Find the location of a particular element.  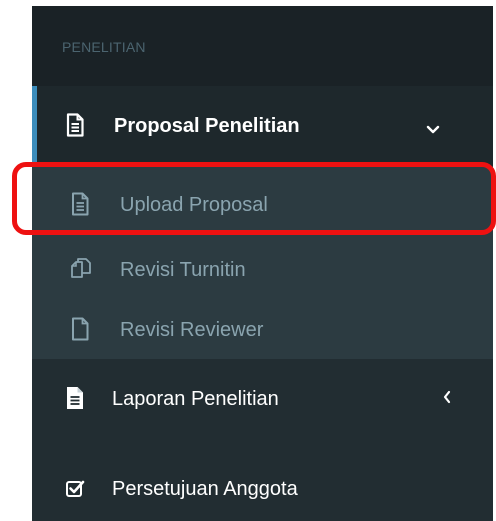

file-text-icon is located at coordinates (76, 126).